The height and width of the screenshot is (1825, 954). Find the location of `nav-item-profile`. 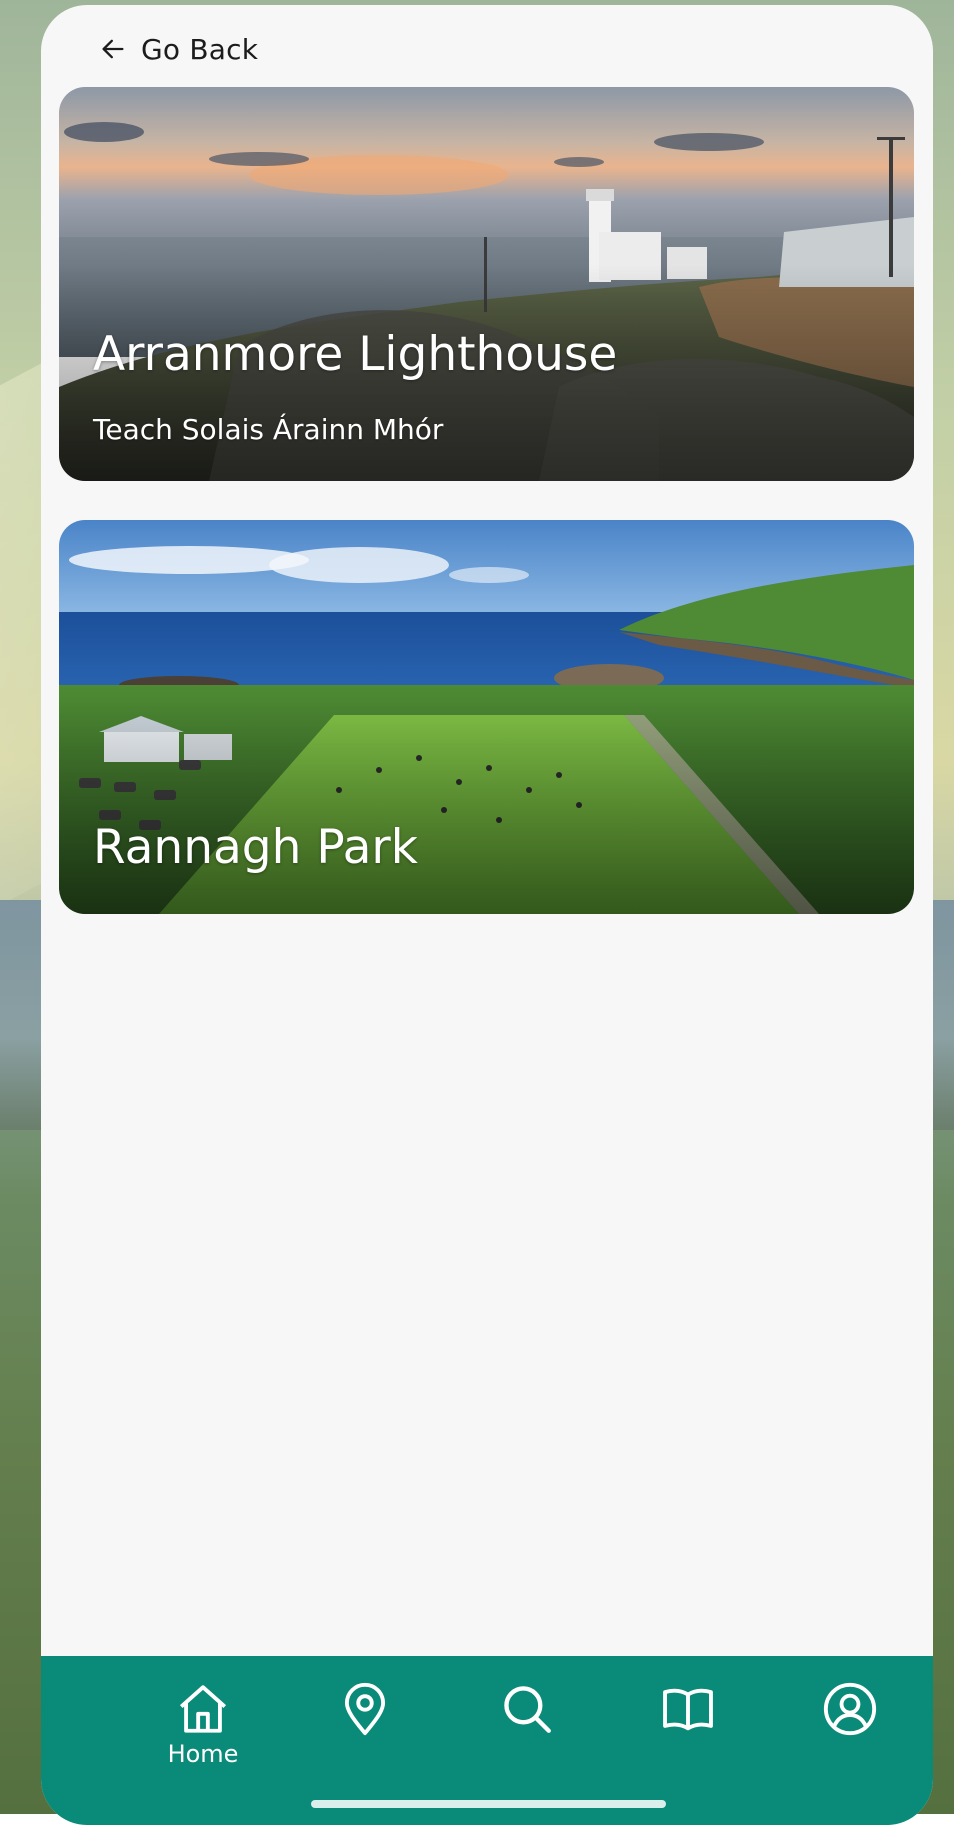

nav-item-profile is located at coordinates (850, 1730).